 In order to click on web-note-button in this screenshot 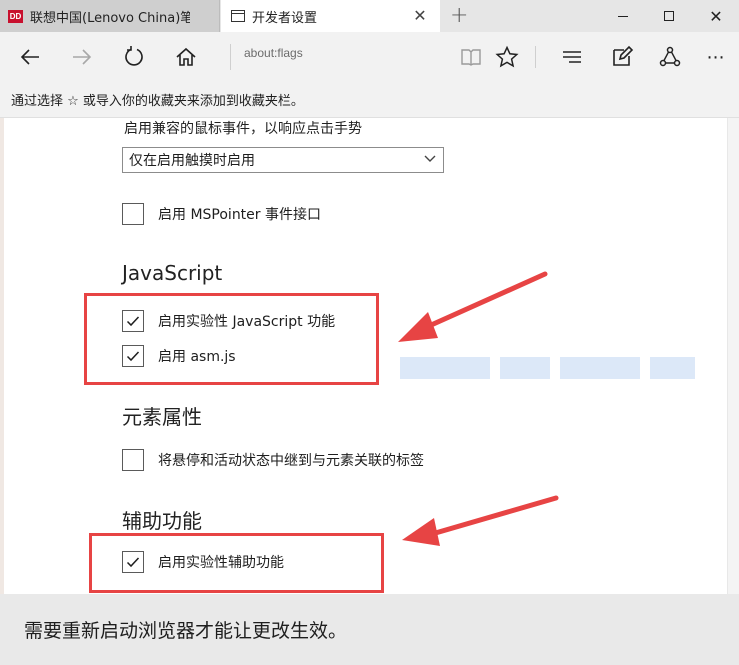, I will do `click(622, 57)`.